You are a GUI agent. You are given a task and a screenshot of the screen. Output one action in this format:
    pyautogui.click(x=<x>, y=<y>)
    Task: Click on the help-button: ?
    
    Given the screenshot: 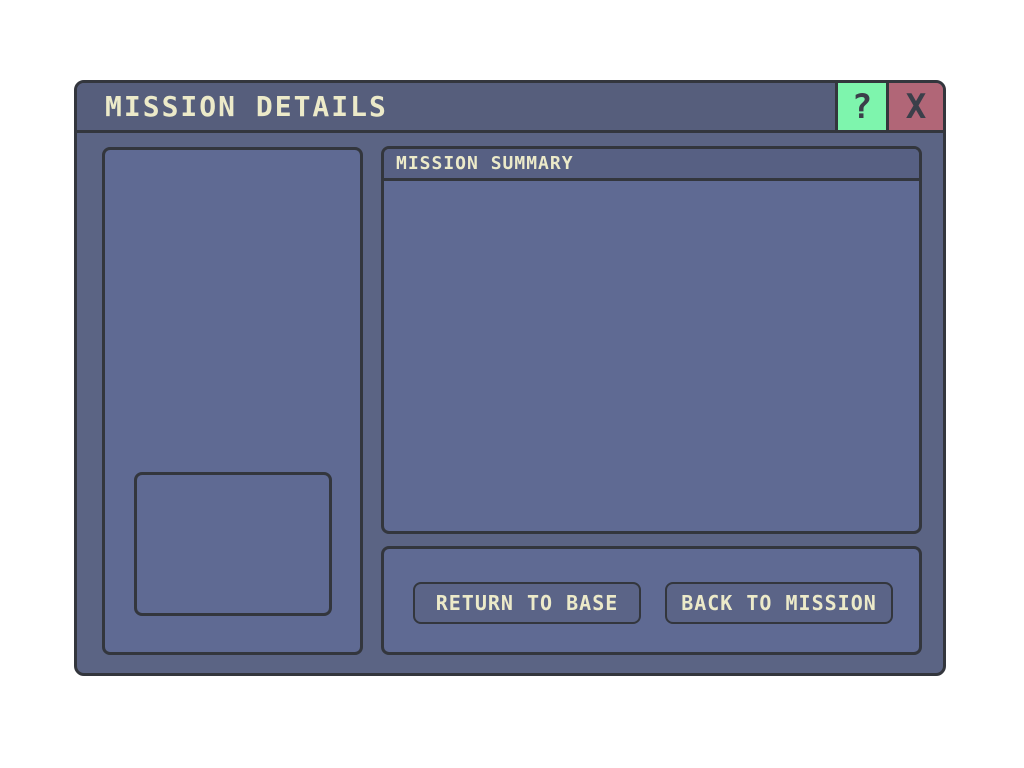 What is the action you would take?
    pyautogui.click(x=862, y=106)
    